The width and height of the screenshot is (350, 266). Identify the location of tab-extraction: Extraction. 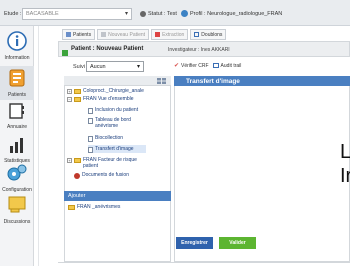
(170, 34).